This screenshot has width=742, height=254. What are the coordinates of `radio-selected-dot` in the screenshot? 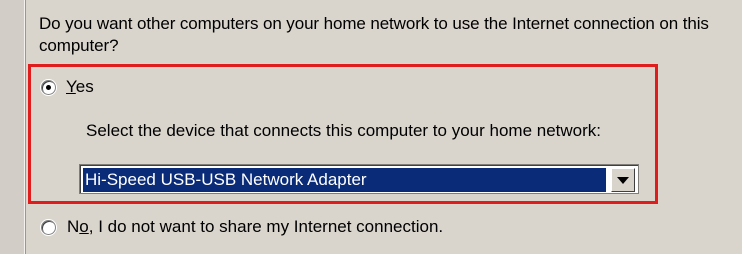 It's located at (48, 87).